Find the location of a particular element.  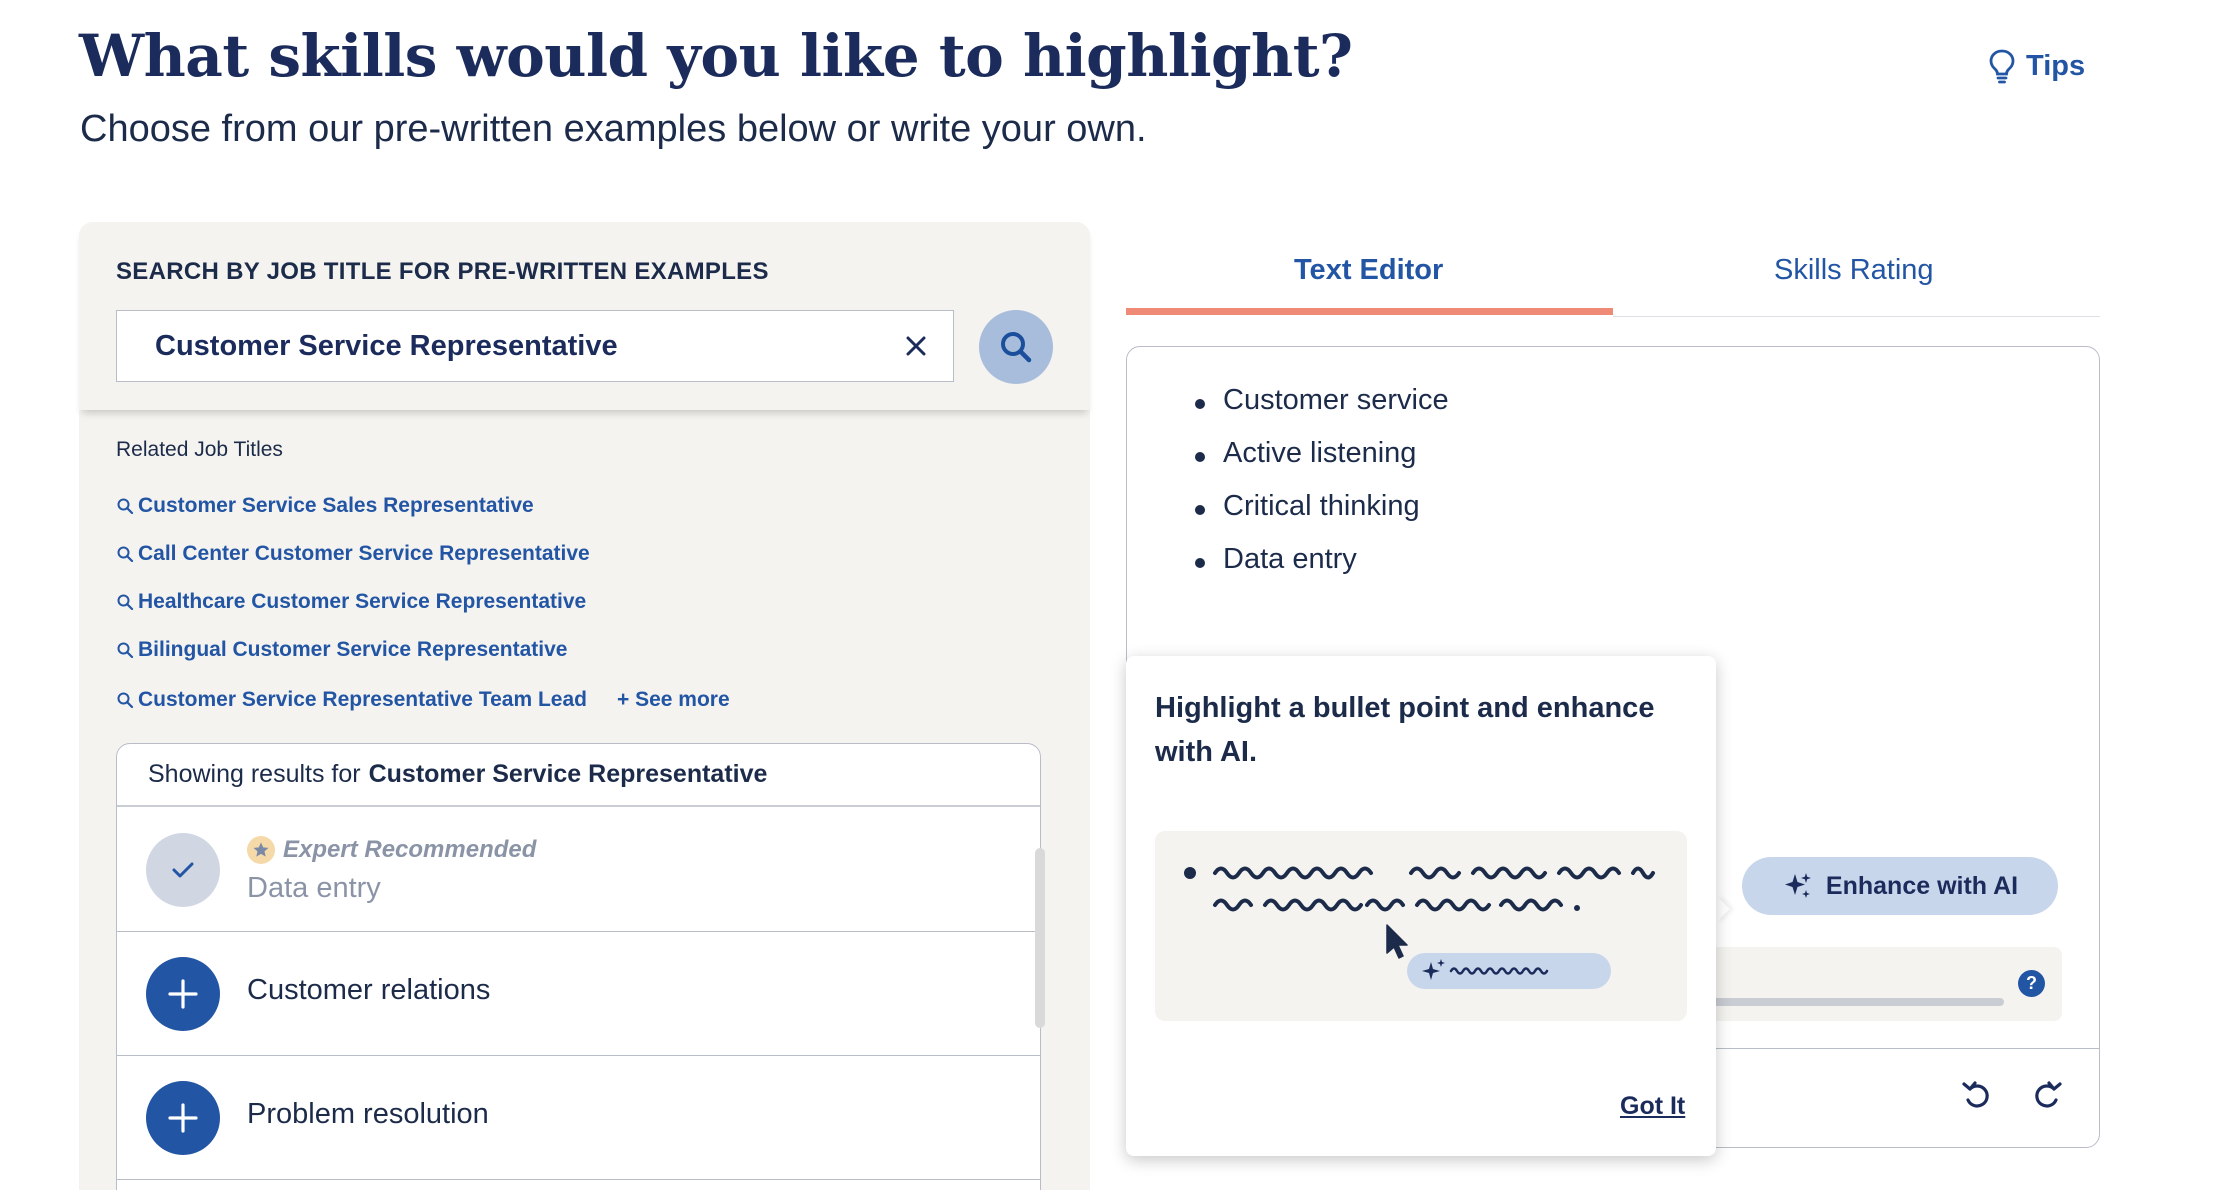

active-tab-indicator is located at coordinates (1369, 311).